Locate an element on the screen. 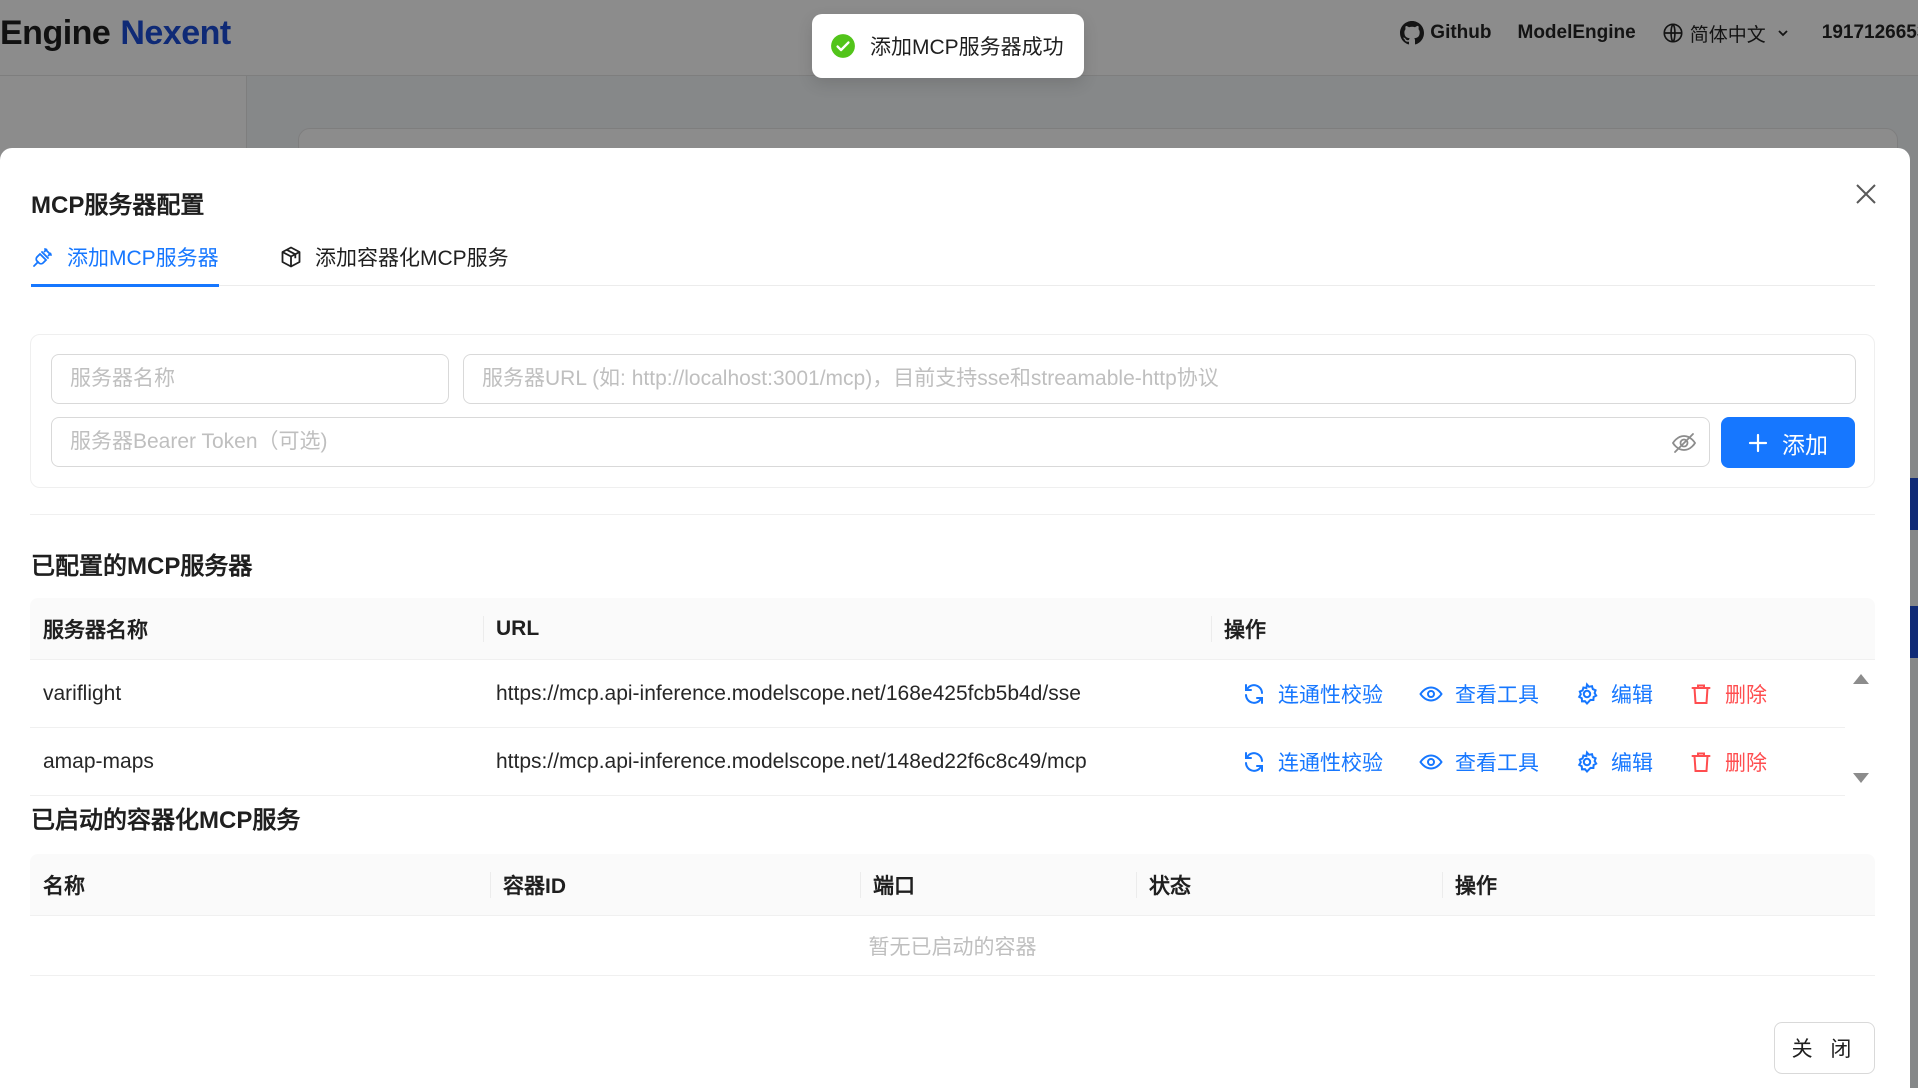 The image size is (1918, 1088). eye-off-icon is located at coordinates (1684, 443).